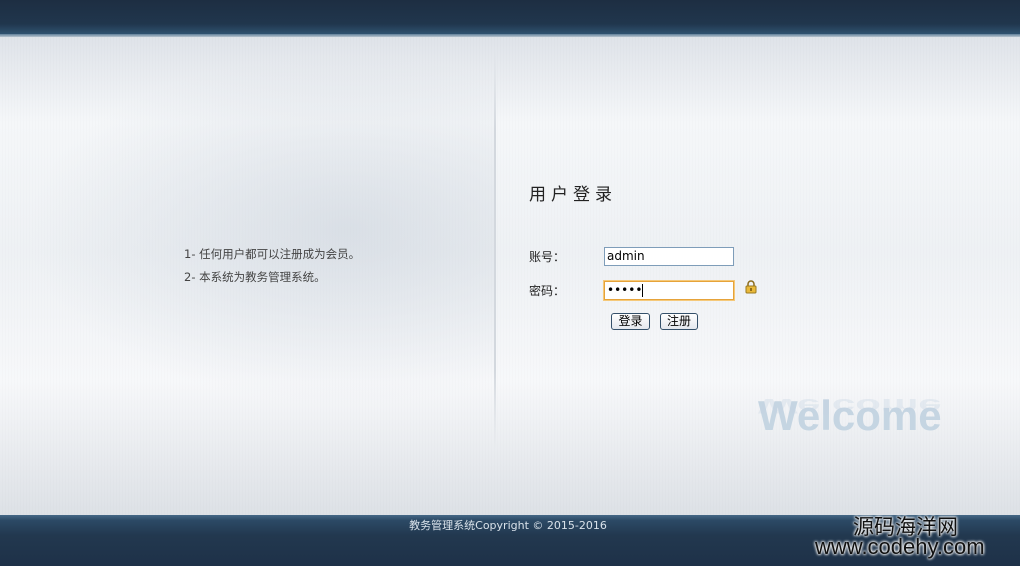 The image size is (1020, 566). I want to click on username-input: admin, so click(669, 256).